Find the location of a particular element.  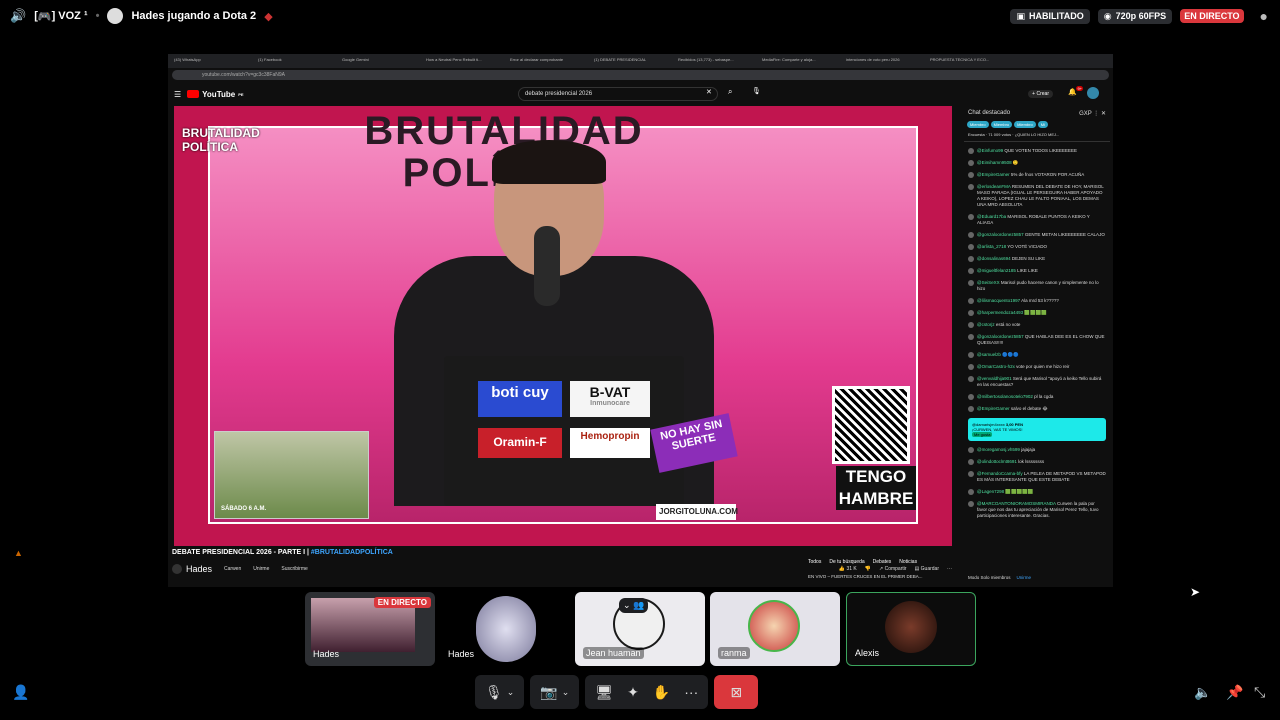

chat-message: @Einfumo99 QUE VOTEN TODOS LIKEEEEEEE is located at coordinates (1037, 151).